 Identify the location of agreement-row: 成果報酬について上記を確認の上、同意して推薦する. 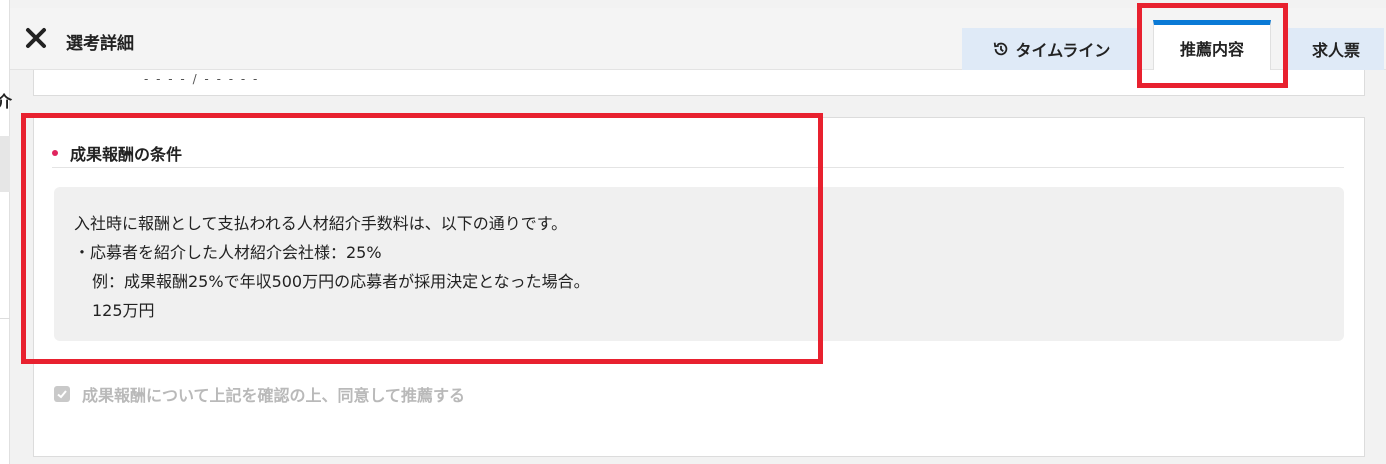
(259, 394).